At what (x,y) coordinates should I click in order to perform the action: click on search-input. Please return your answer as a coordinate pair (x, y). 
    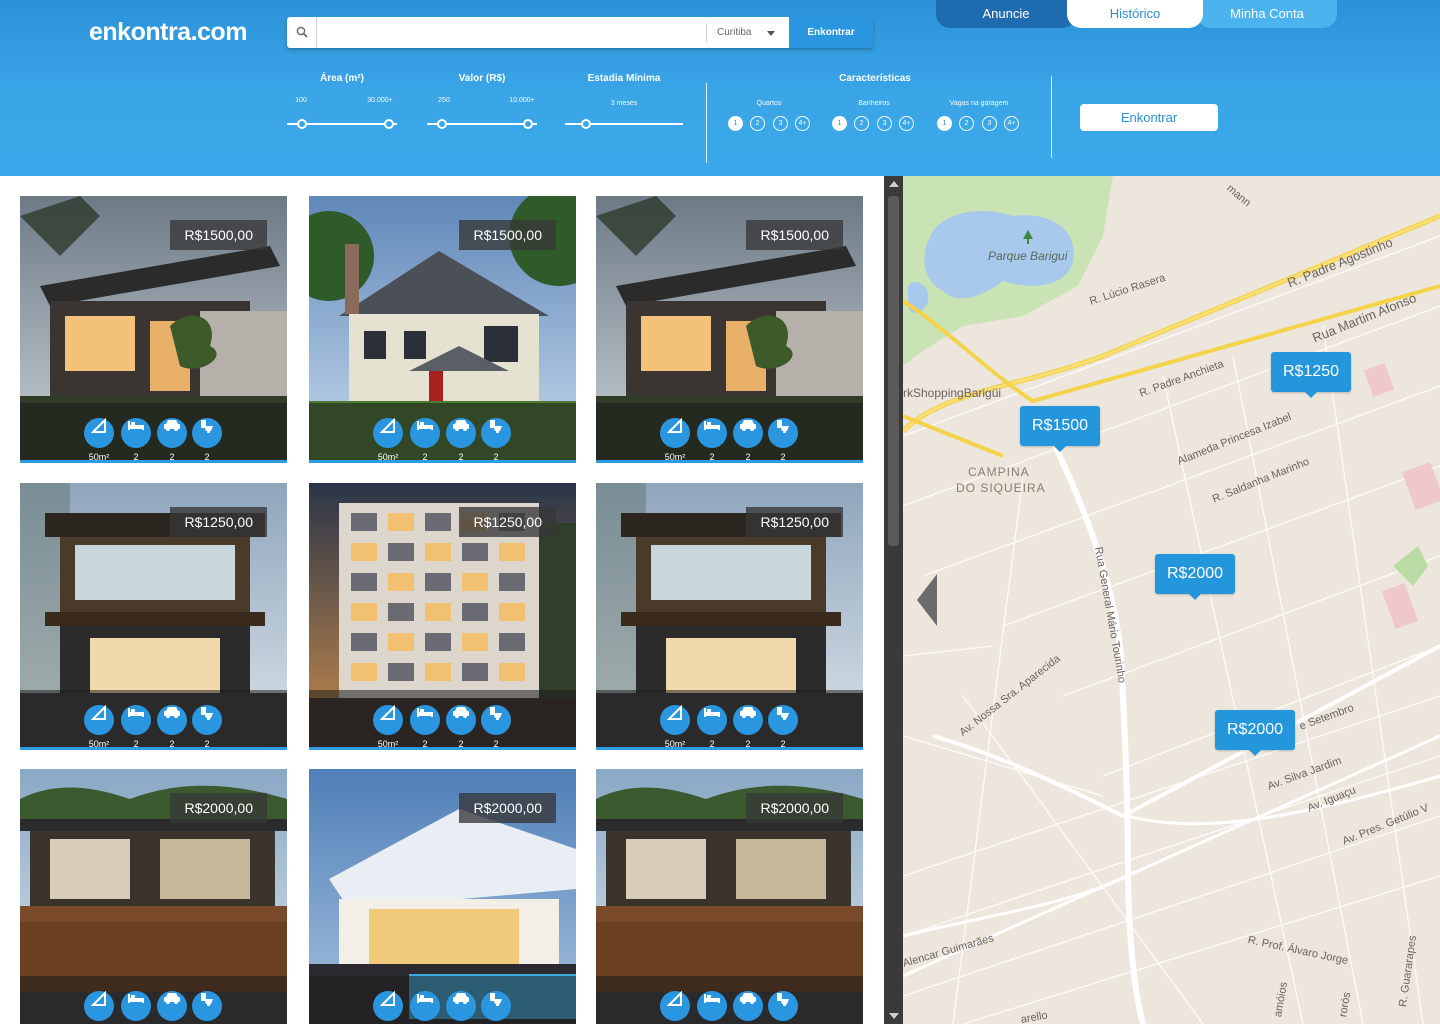
    Looking at the image, I should click on (510, 32).